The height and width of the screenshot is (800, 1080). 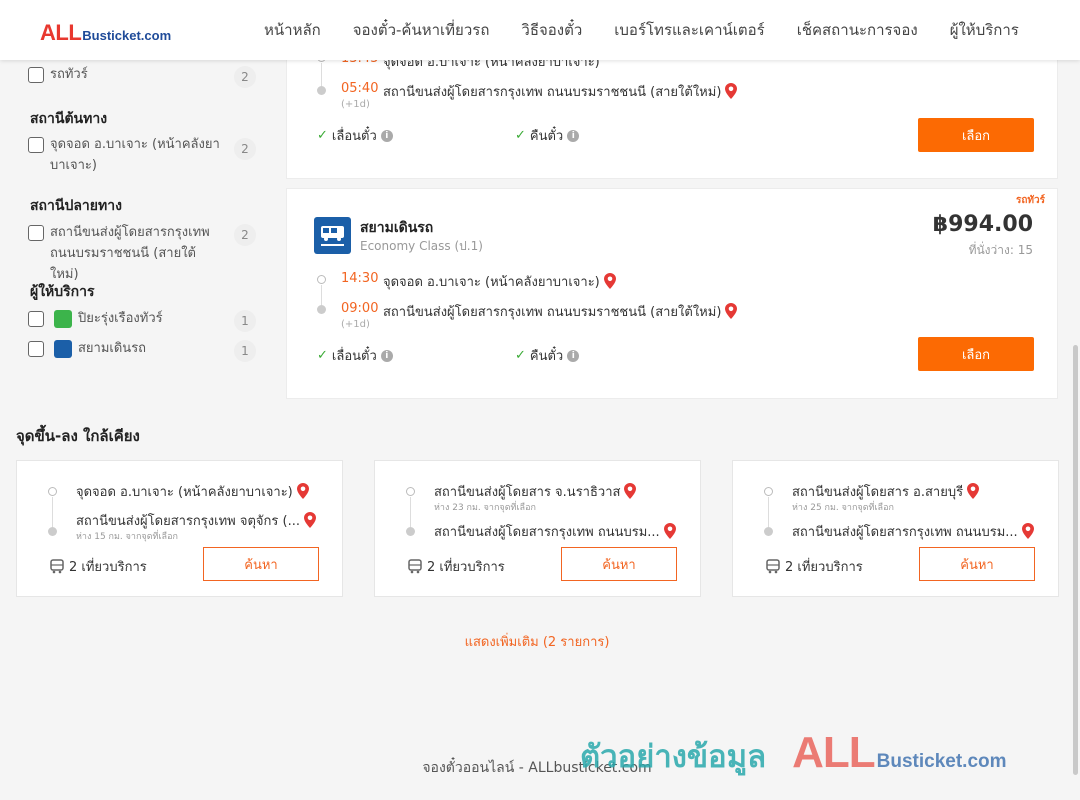 What do you see at coordinates (360, 88) in the screenshot?
I see `arrival-time: 05:40` at bounding box center [360, 88].